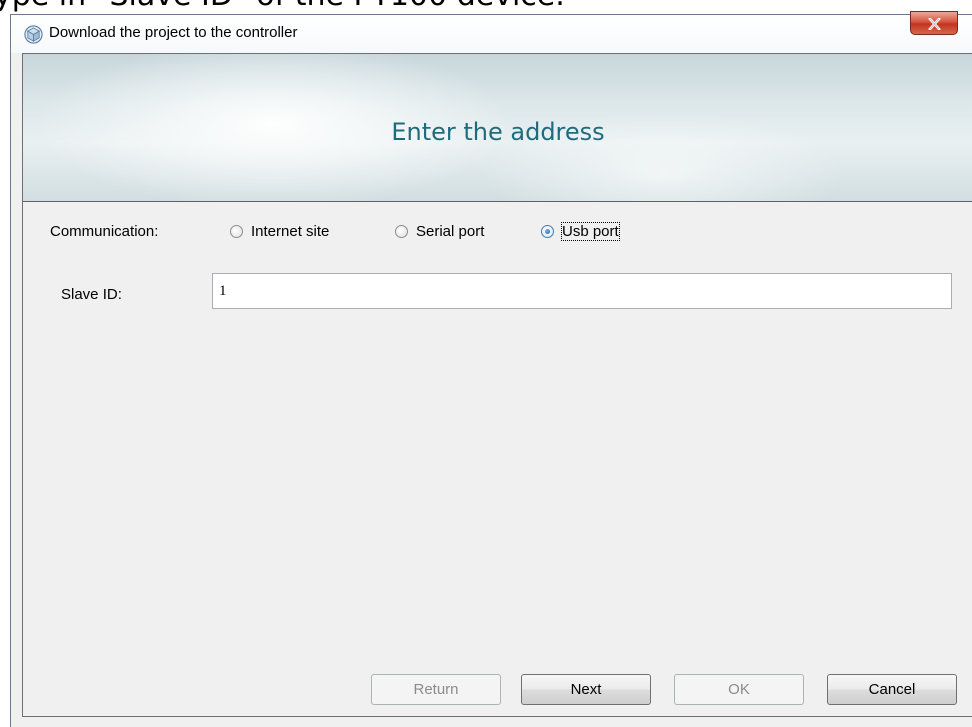 The height and width of the screenshot is (727, 972). Describe the element at coordinates (436, 689) in the screenshot. I see `return-button: Return` at that location.